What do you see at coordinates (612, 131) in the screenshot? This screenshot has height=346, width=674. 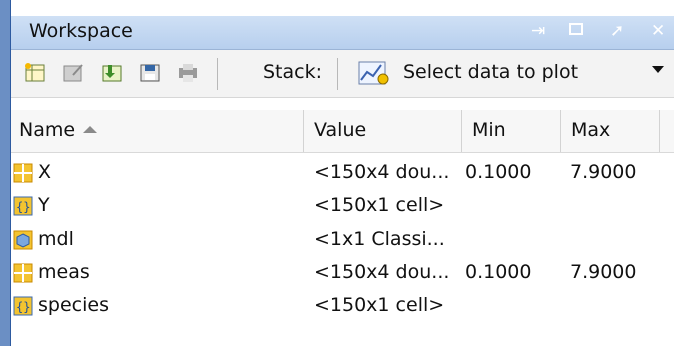 I see `column-header-max: Max` at bounding box center [612, 131].